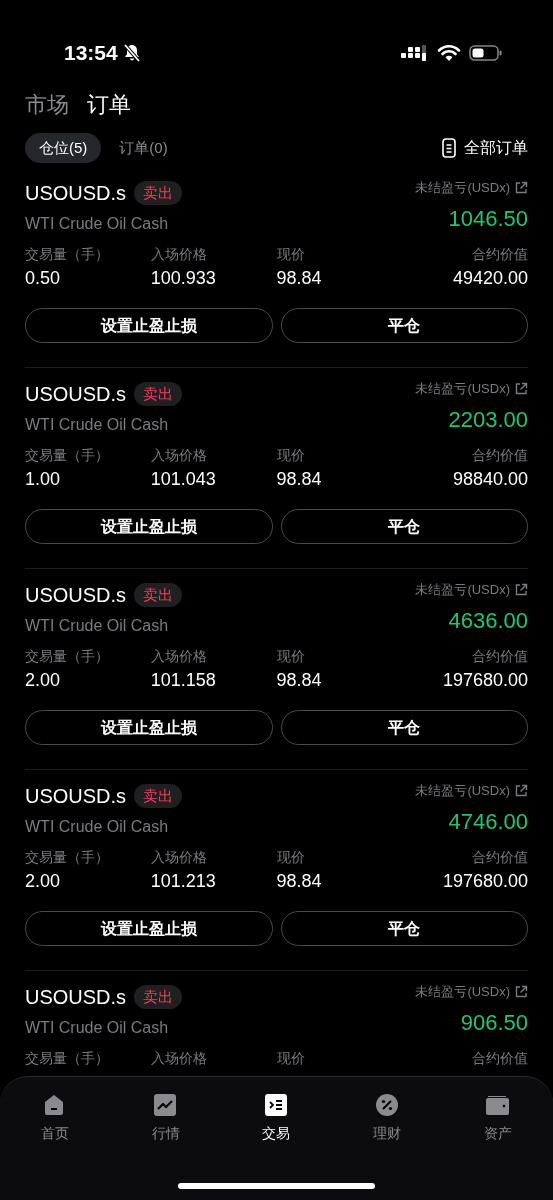 This screenshot has width=553, height=1200. I want to click on field-value: 98840.00, so click(490, 479).